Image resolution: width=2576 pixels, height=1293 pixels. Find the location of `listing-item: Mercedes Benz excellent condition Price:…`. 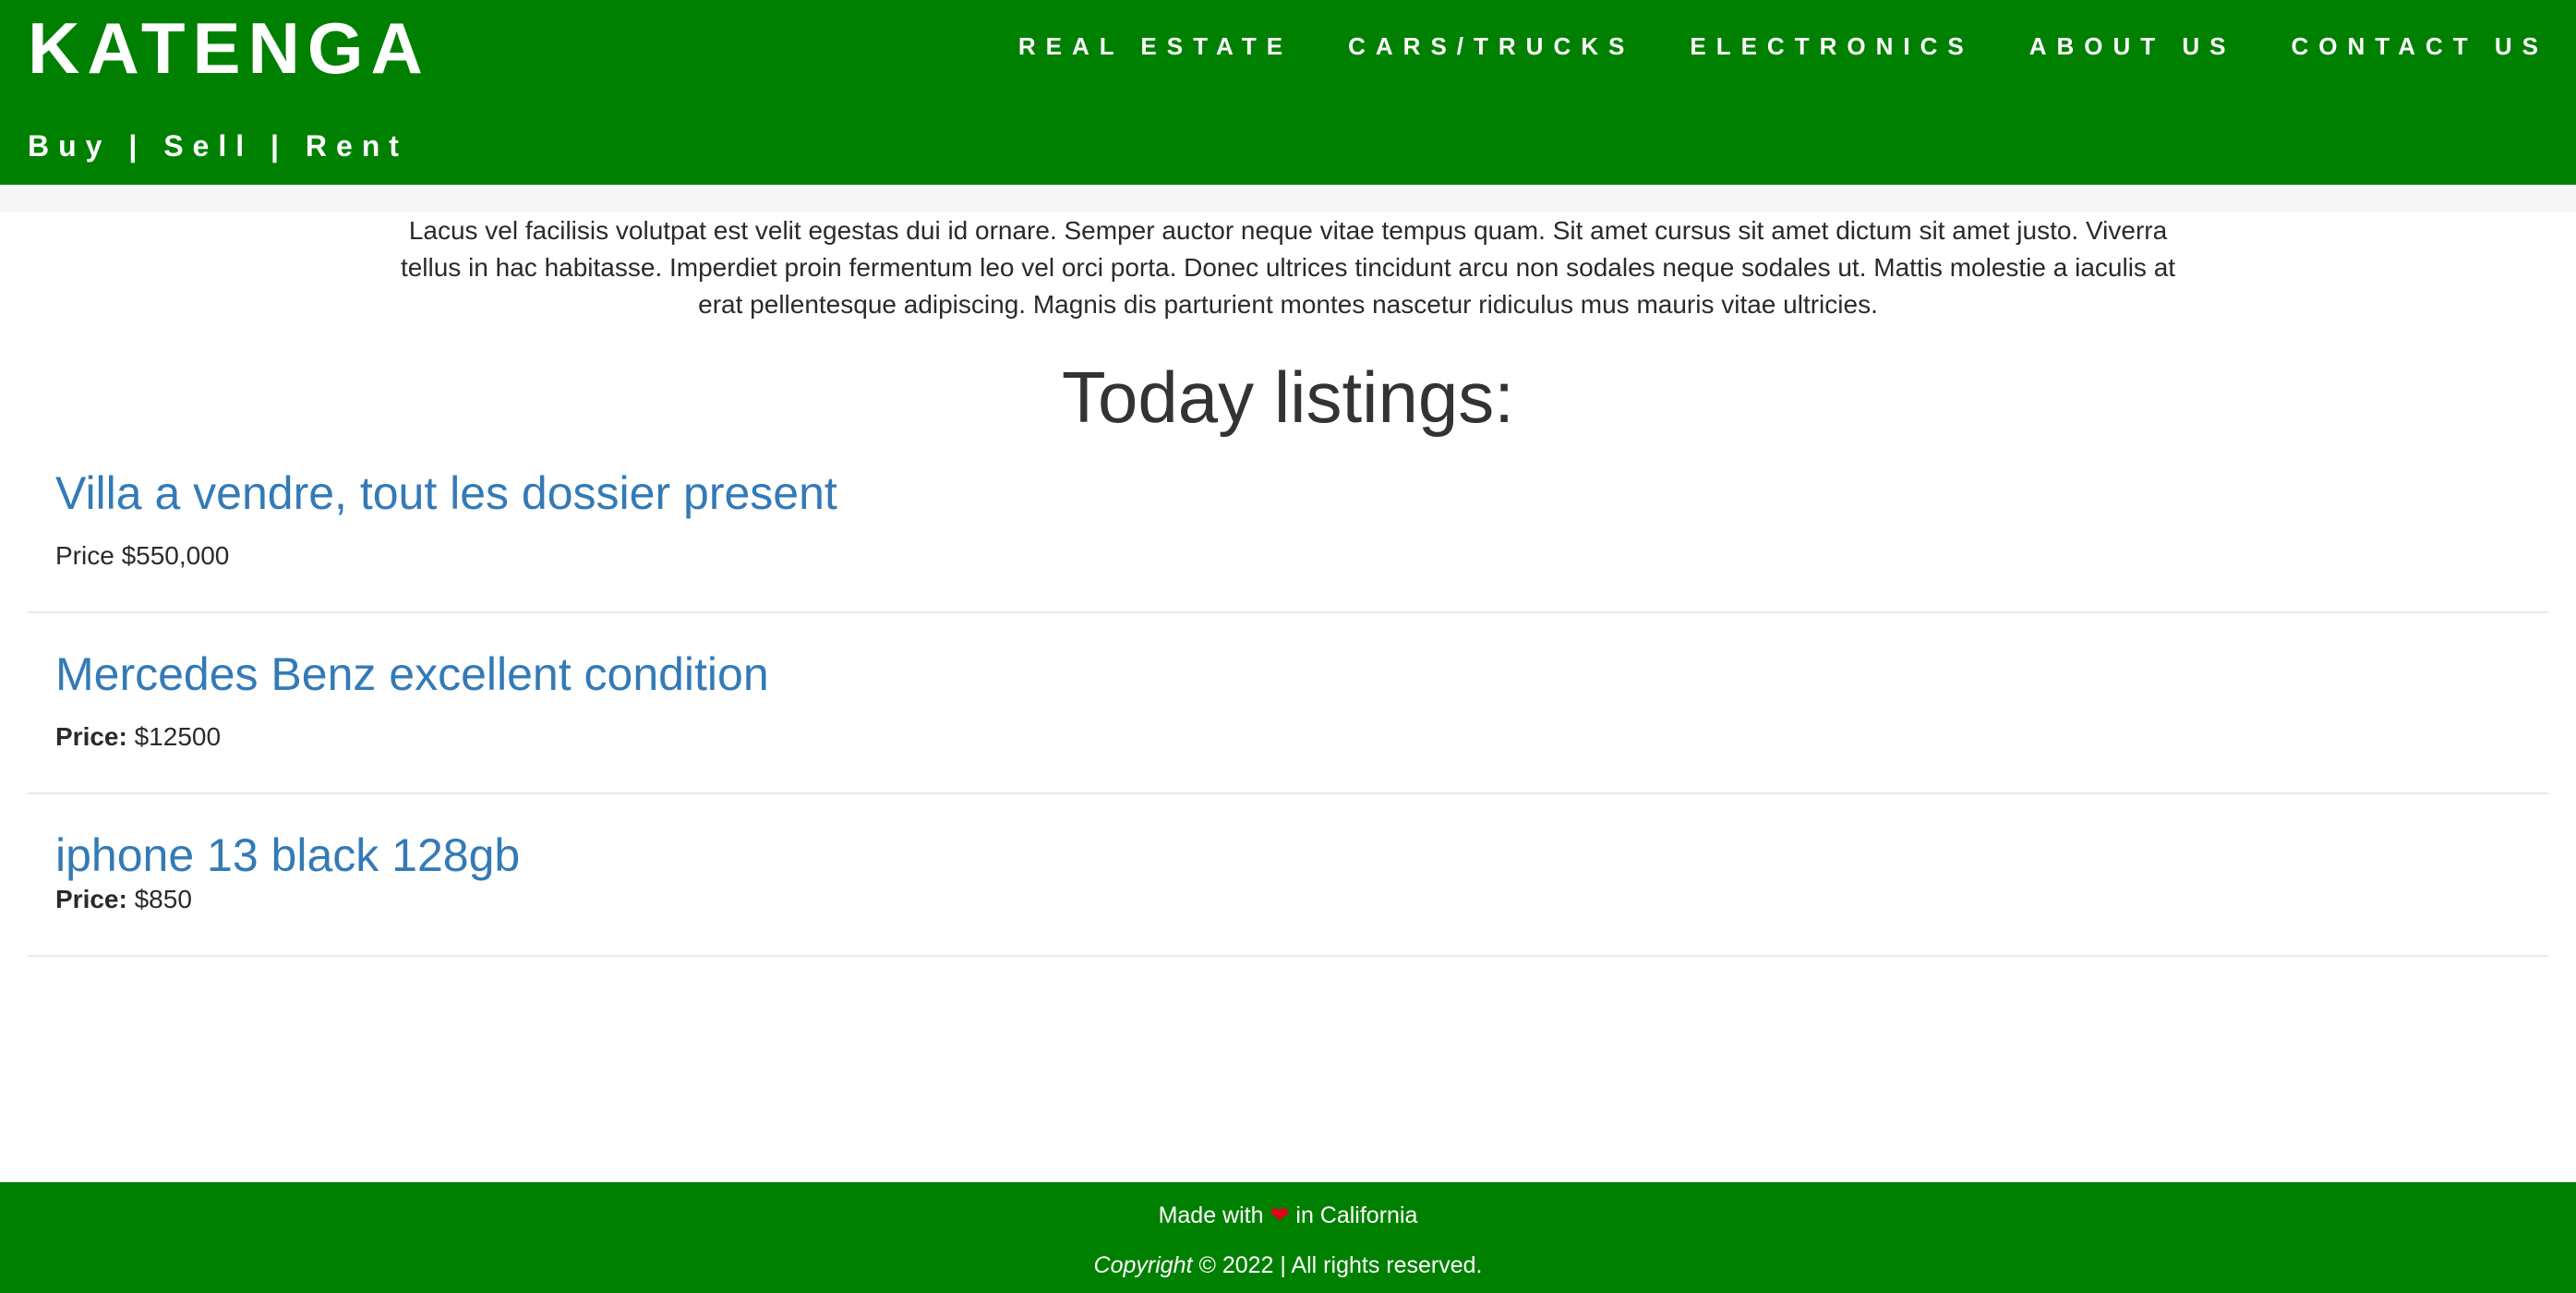

listing-item: Mercedes Benz excellent condition Price:… is located at coordinates (1288, 703).